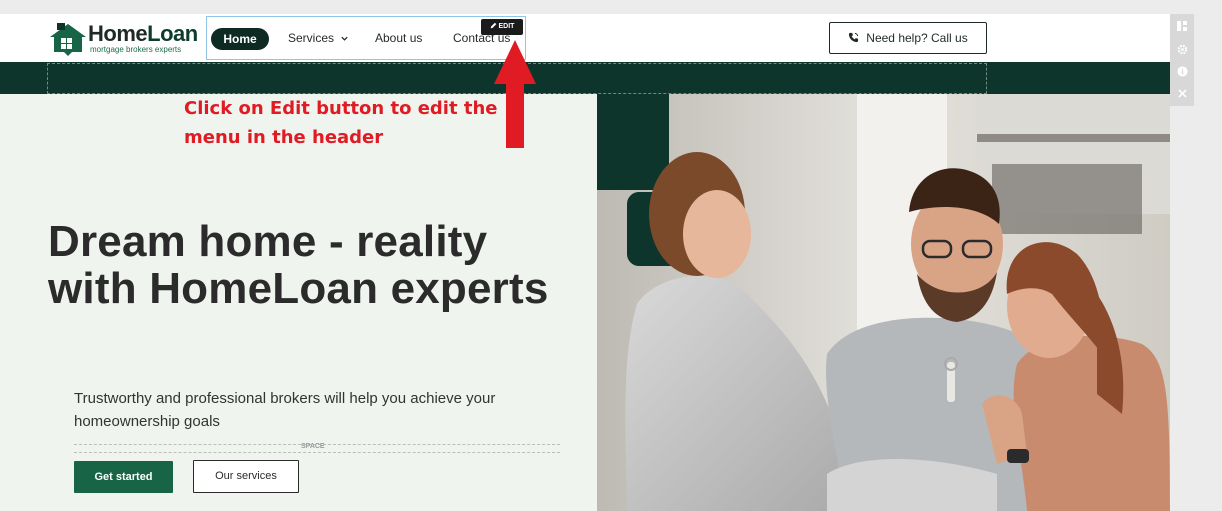 The image size is (1222, 511). I want to click on space-label: SPACE, so click(313, 446).